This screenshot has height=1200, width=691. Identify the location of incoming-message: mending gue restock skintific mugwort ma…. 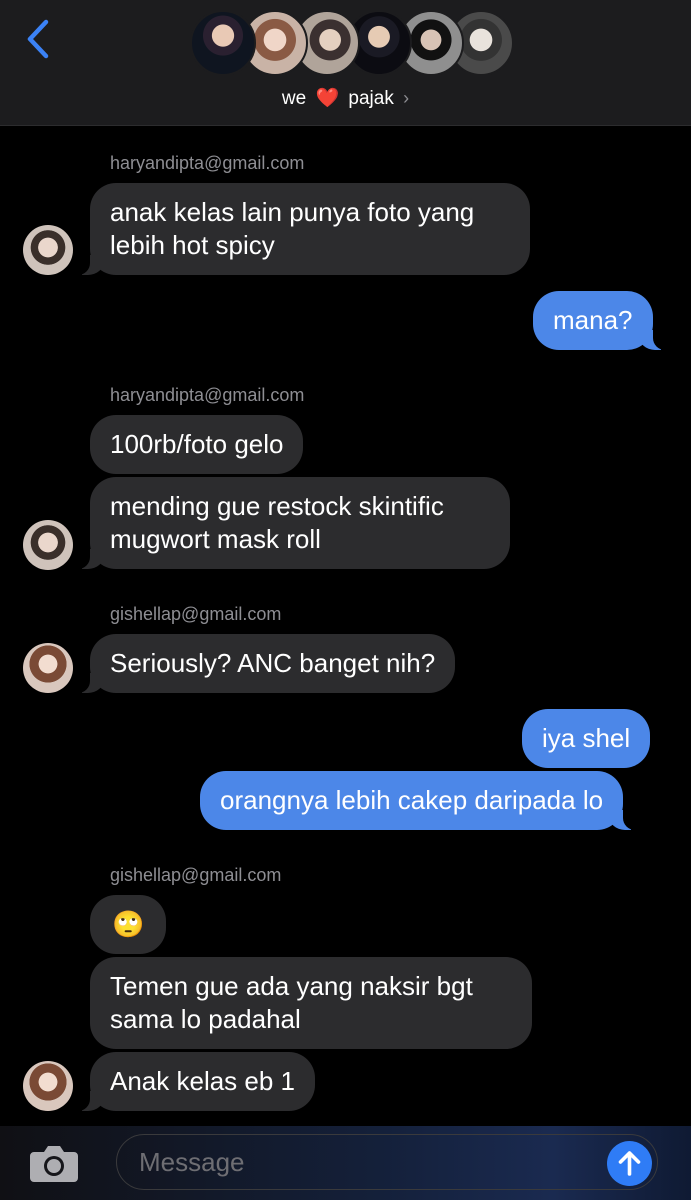
(293, 523).